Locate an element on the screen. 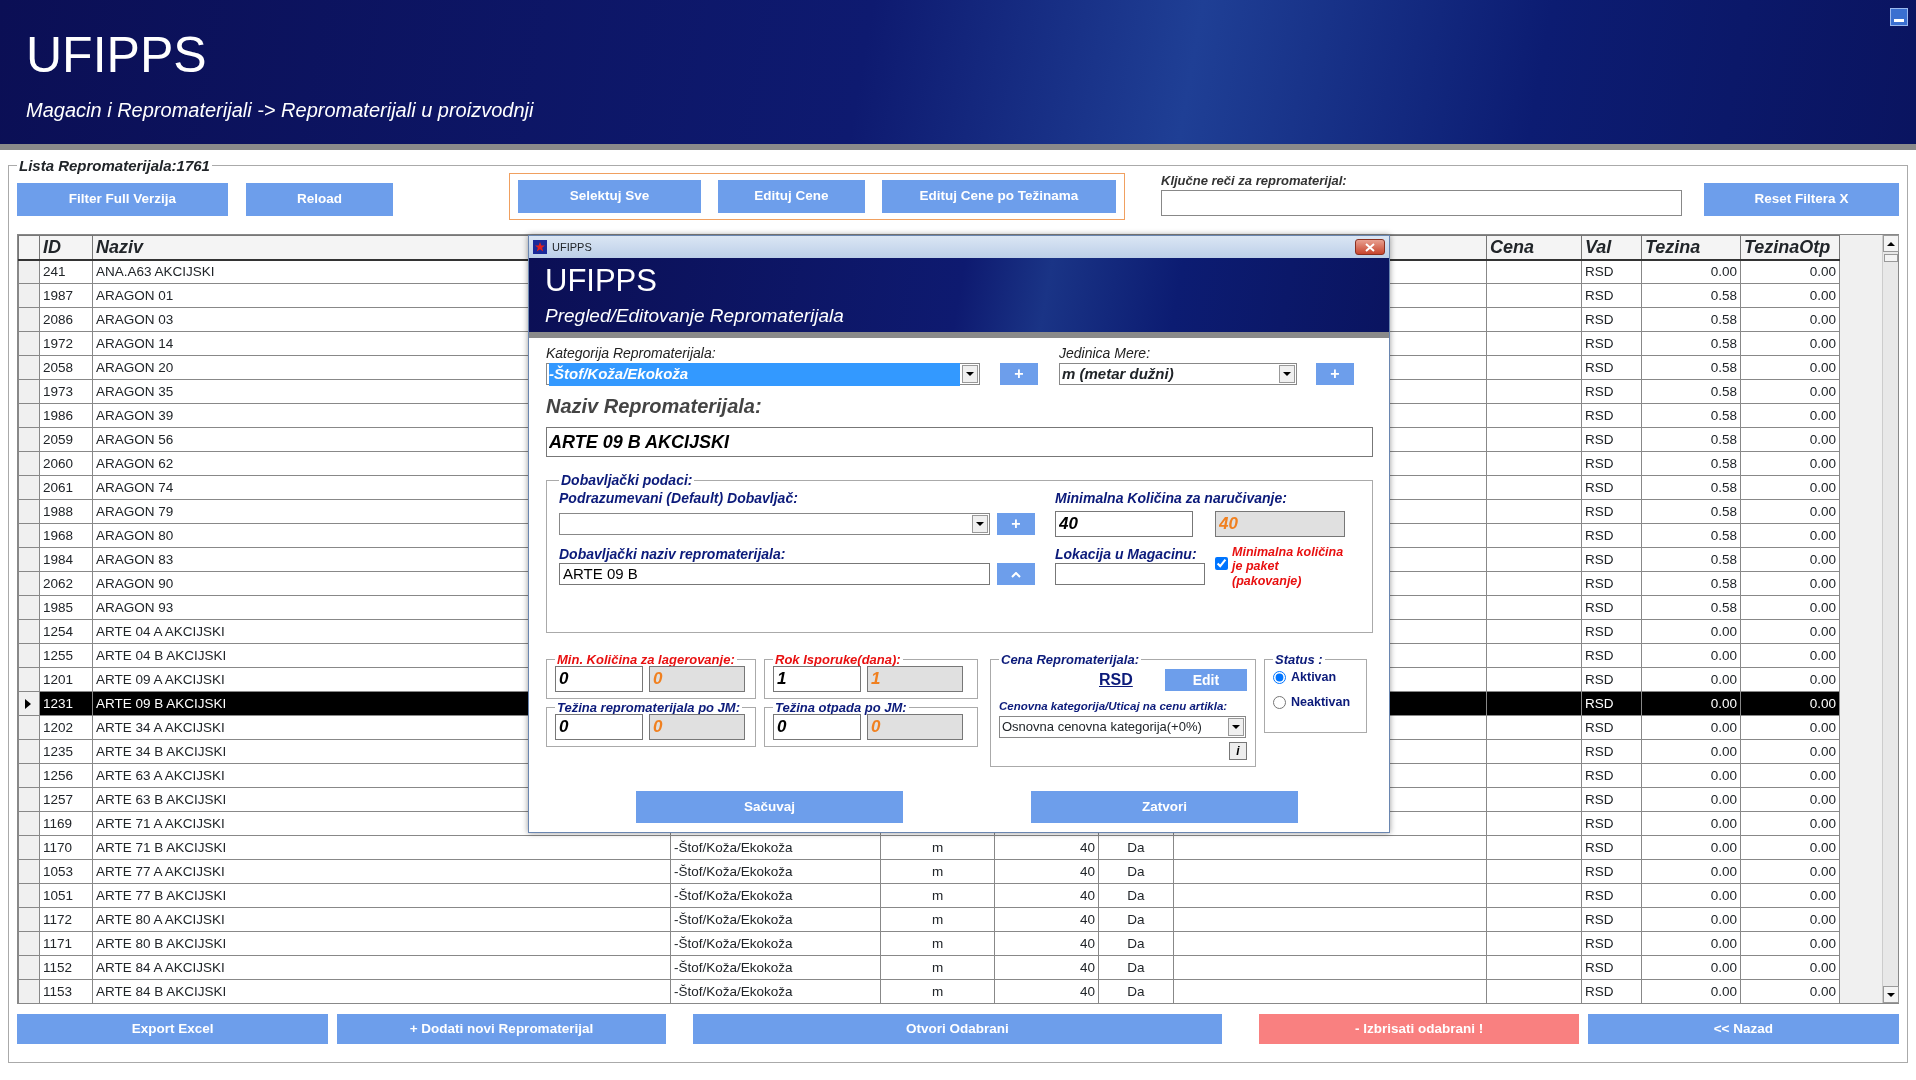 This screenshot has height=1080, width=1916. name-field: ARTE 09 B AKCIJSKI is located at coordinates (959, 442).